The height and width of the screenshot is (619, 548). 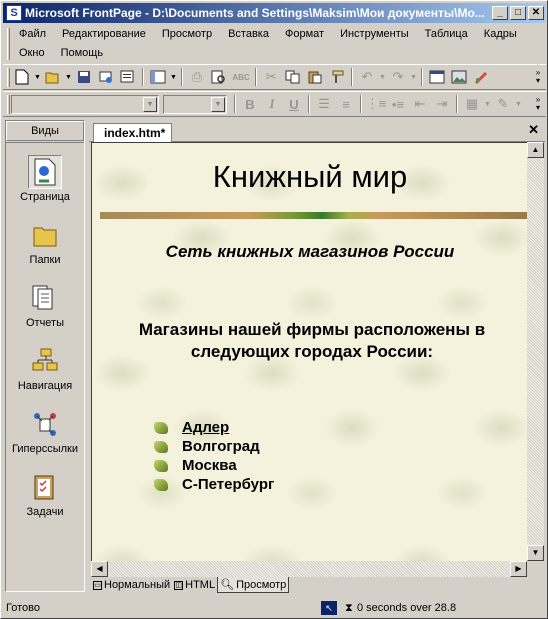 What do you see at coordinates (197, 77) in the screenshot?
I see `print-icon: ⎙` at bounding box center [197, 77].